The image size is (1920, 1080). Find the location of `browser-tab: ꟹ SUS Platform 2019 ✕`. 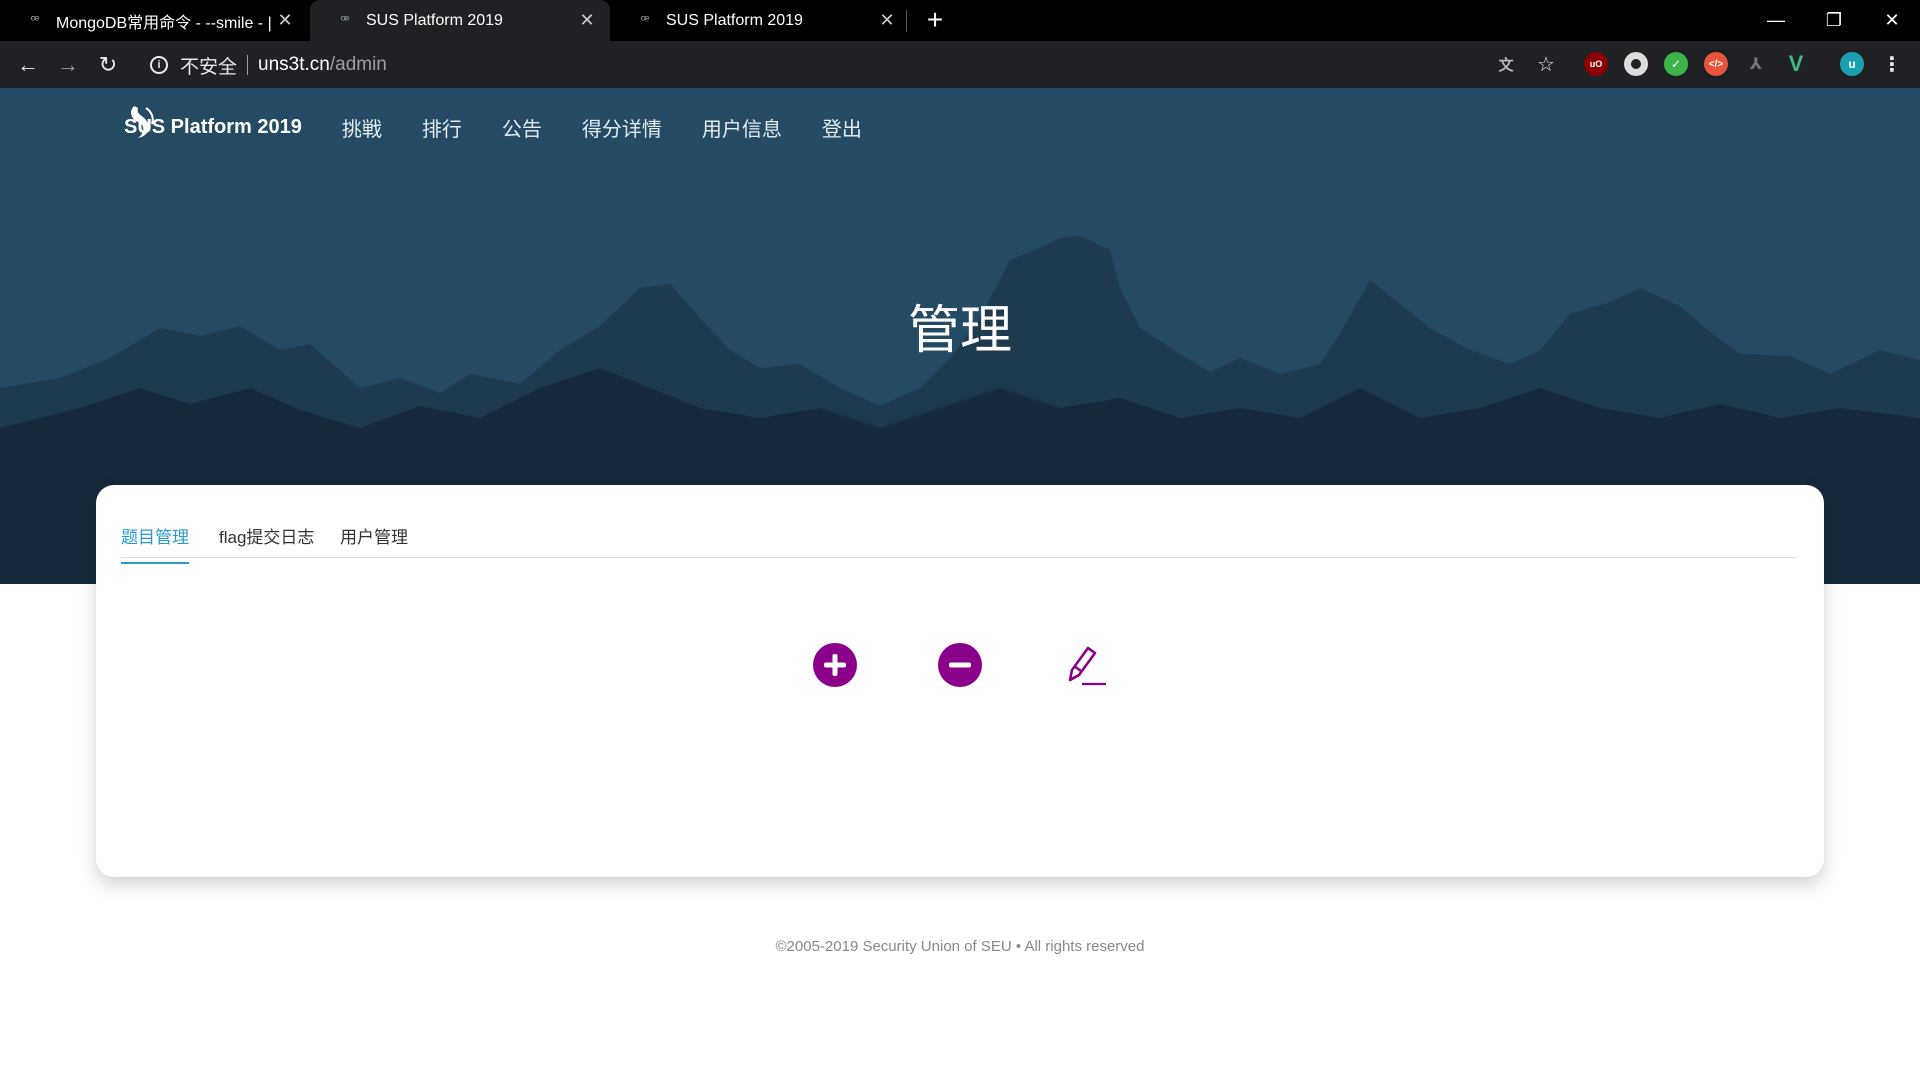

browser-tab: ꟹ SUS Platform 2019 ✕ is located at coordinates (760, 20).